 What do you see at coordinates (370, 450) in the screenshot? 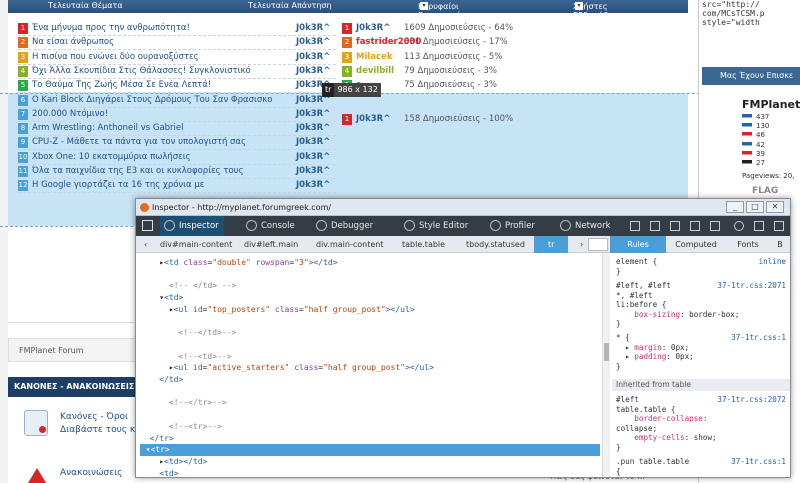
I see `markup-line-selected: ▾<tr>` at bounding box center [370, 450].